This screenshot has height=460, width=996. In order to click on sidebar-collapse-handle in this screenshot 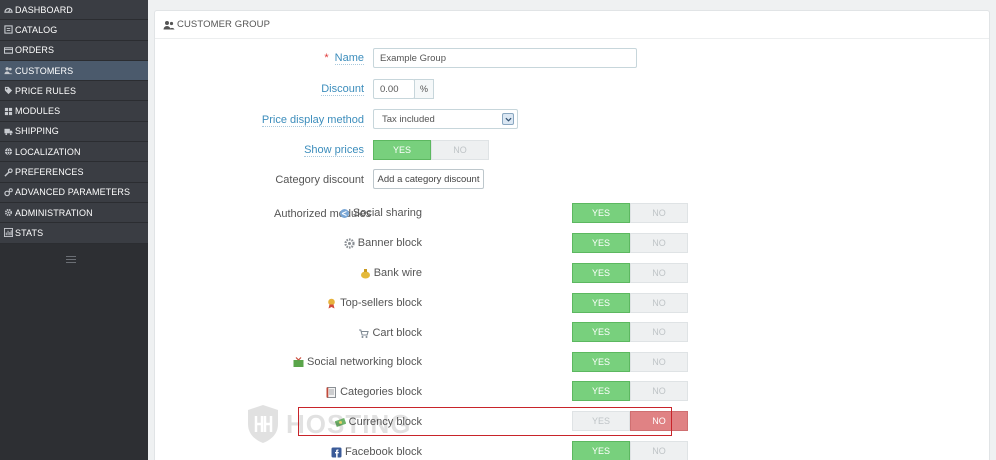, I will do `click(71, 260)`.